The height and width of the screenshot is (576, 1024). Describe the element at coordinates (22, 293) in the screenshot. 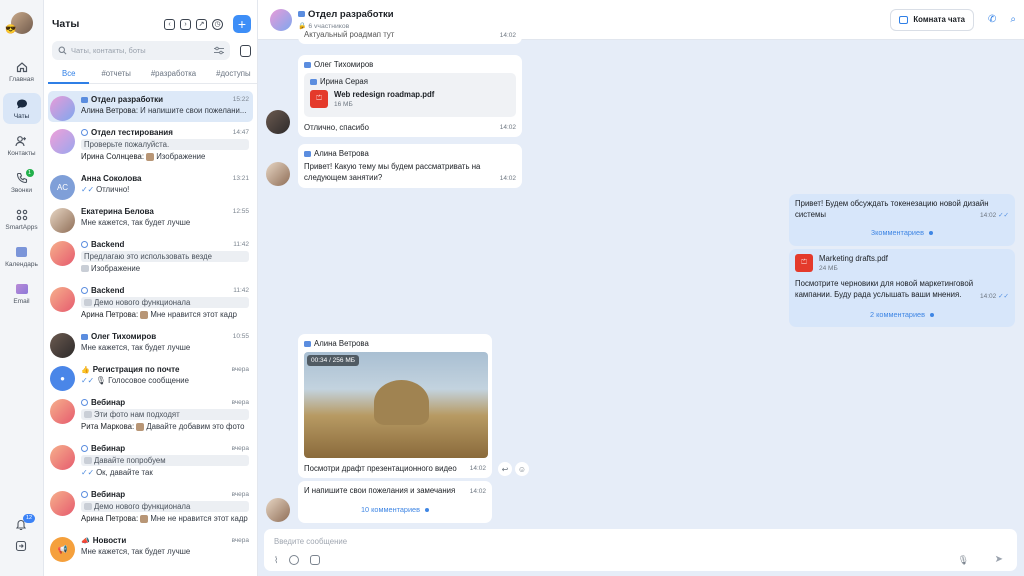

I see `nav-email: Email` at that location.